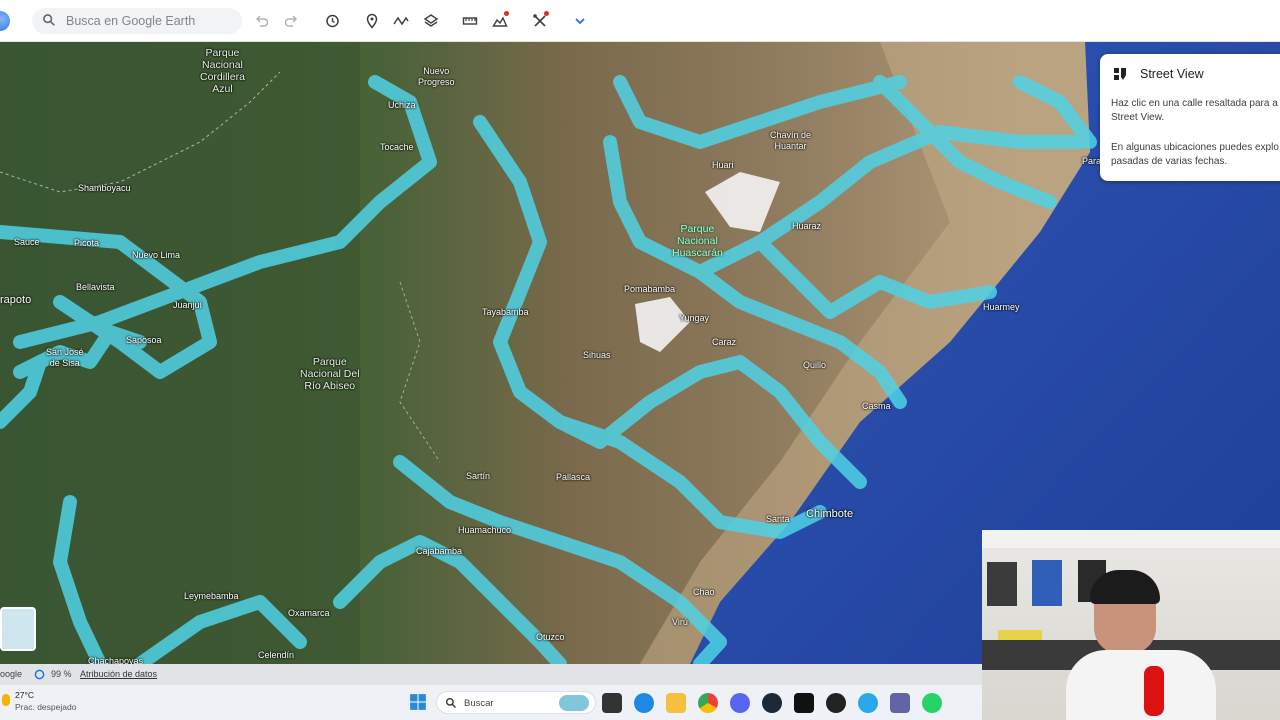 The height and width of the screenshot is (720, 1280). I want to click on place-label-bellavista: Bellavista, so click(95, 287).